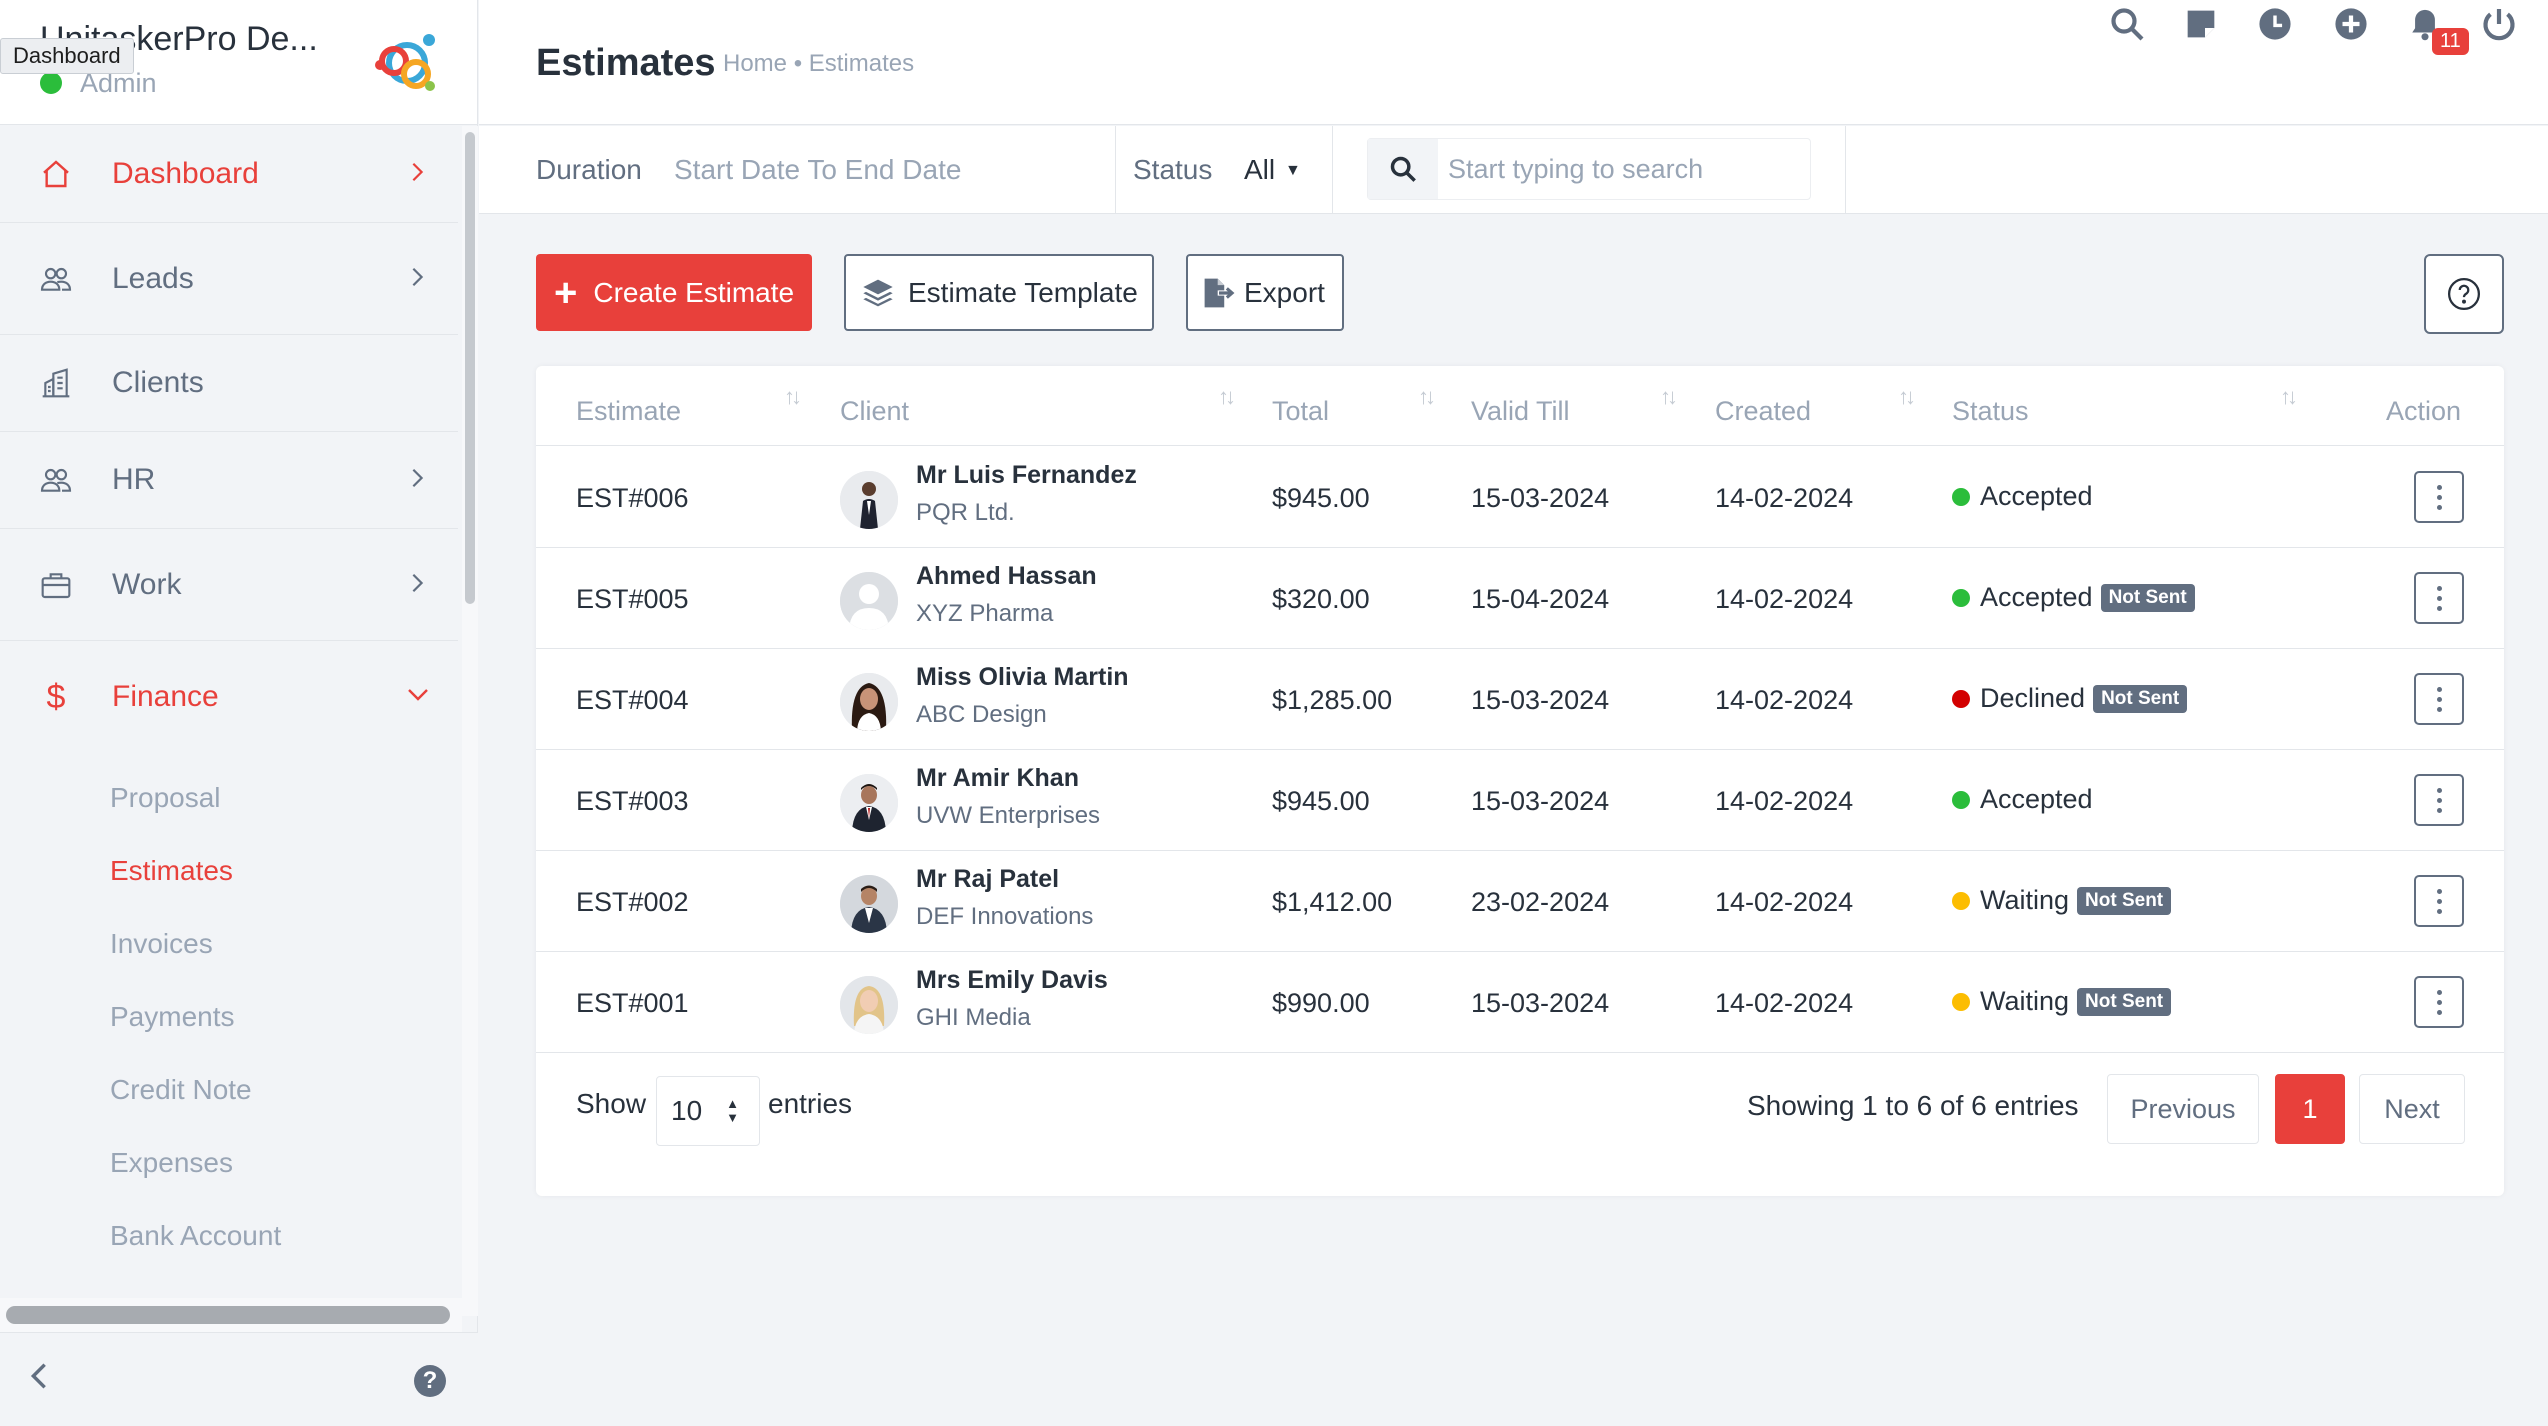  I want to click on estimate-status: Accepted, so click(2022, 496).